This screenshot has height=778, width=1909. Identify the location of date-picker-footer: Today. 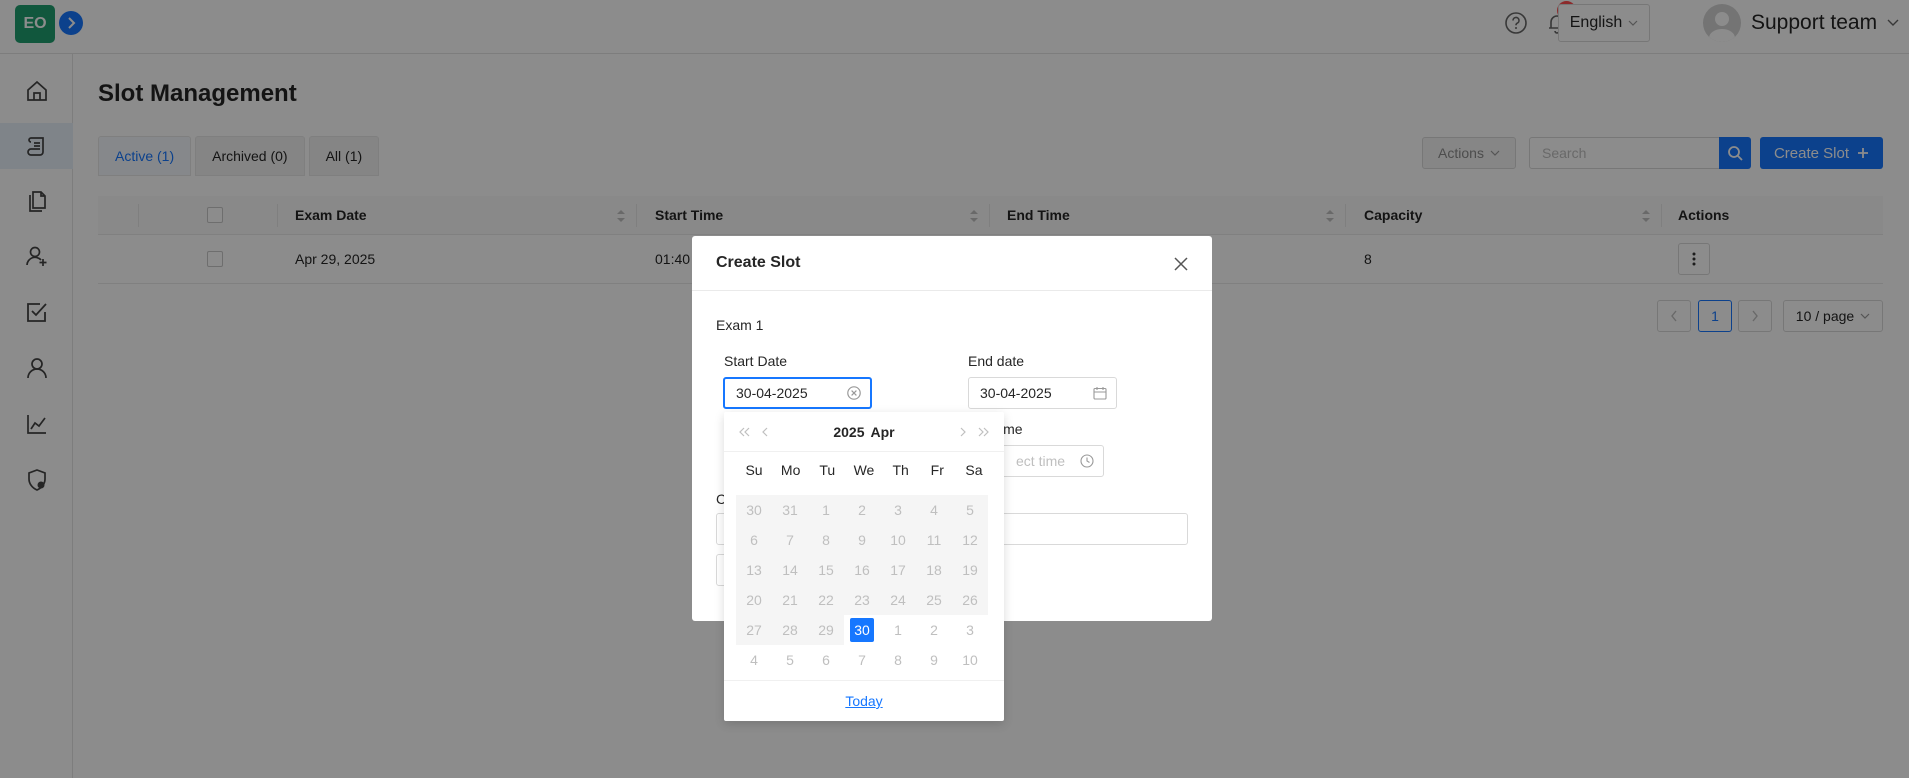
(864, 700).